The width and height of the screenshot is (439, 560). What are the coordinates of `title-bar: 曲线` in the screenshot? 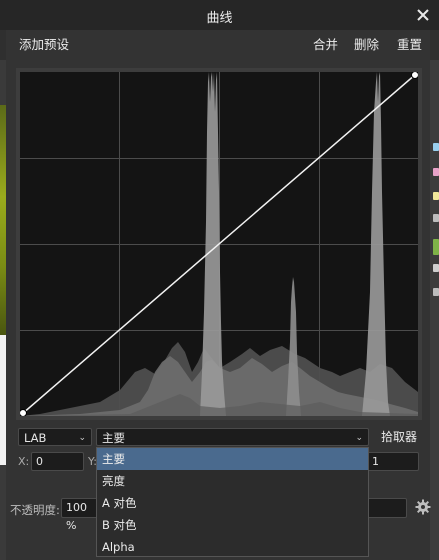 It's located at (219, 15).